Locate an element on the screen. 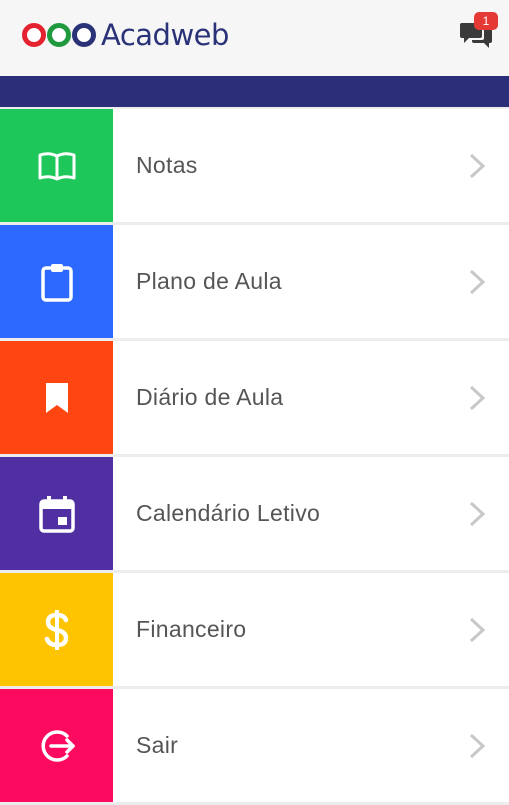  menu-item-sair: Sair is located at coordinates (254, 745).